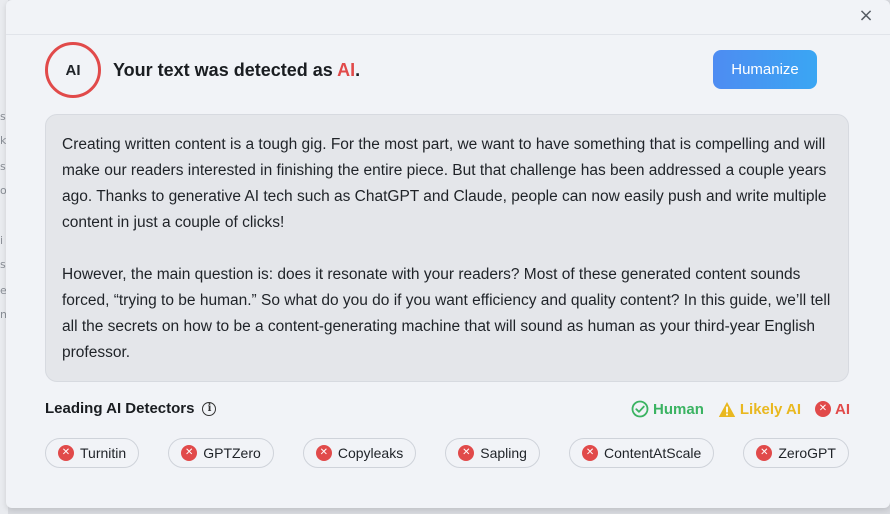 This screenshot has width=890, height=514. I want to click on result-title-verdict: AI, so click(346, 70).